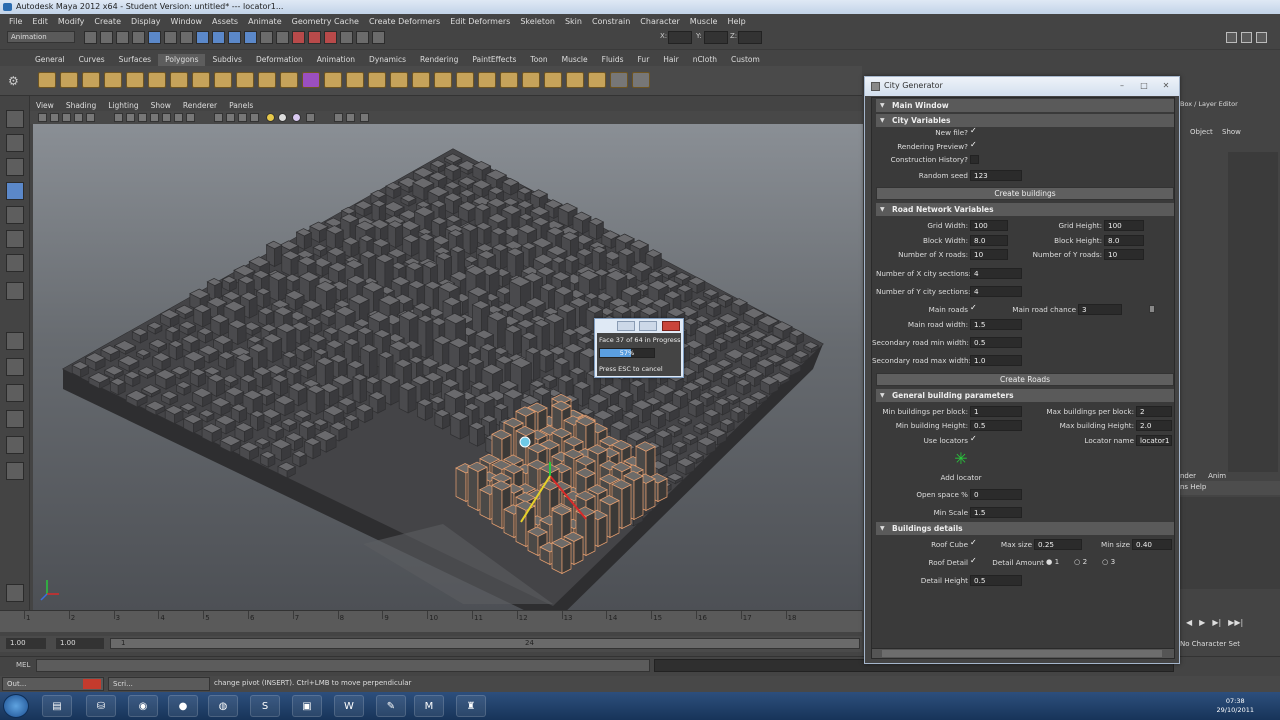 The height and width of the screenshot is (720, 1280). What do you see at coordinates (989, 254) in the screenshot?
I see `num-x-roads-field: 10` at bounding box center [989, 254].